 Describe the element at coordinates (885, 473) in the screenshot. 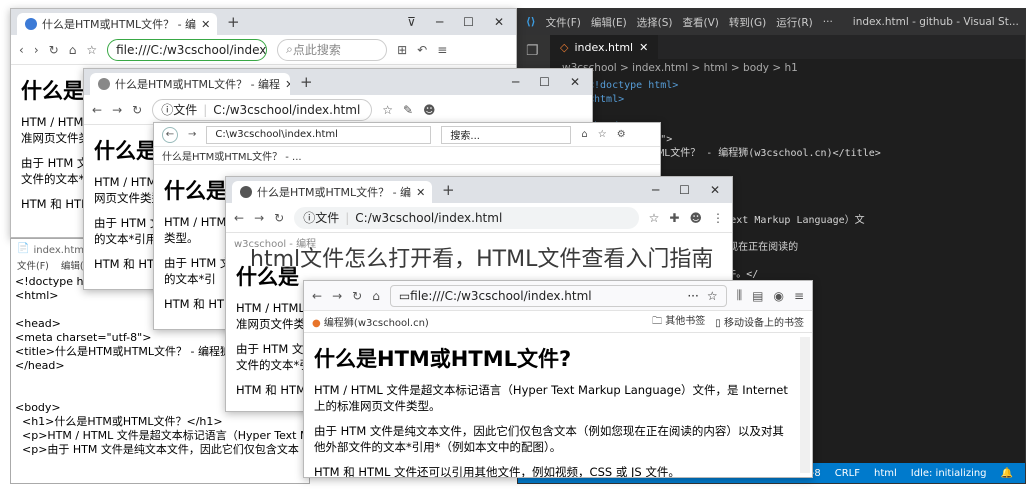

I see `status-language: html` at that location.